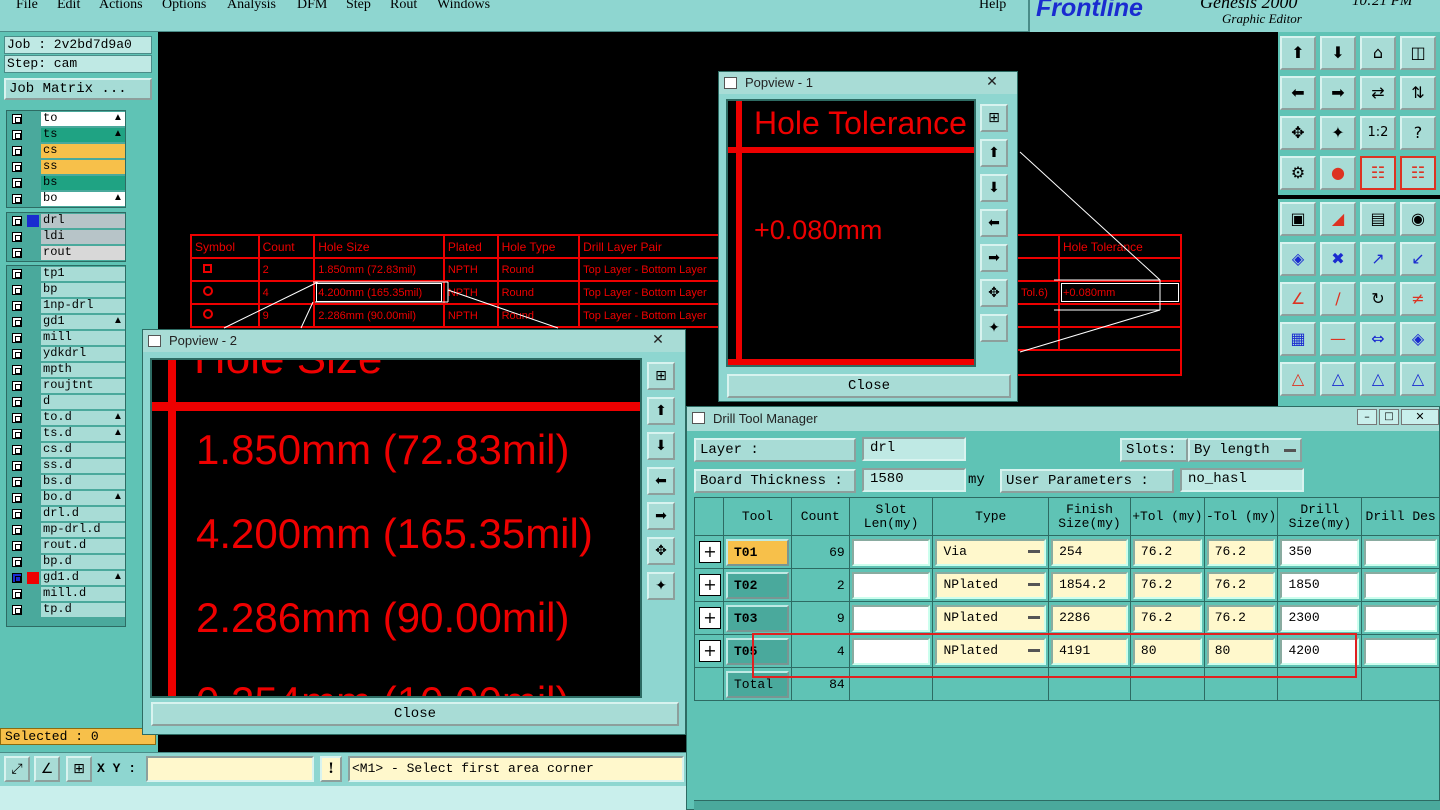  Describe the element at coordinates (1418, 173) in the screenshot. I see `display-settings-icon: ☷` at that location.